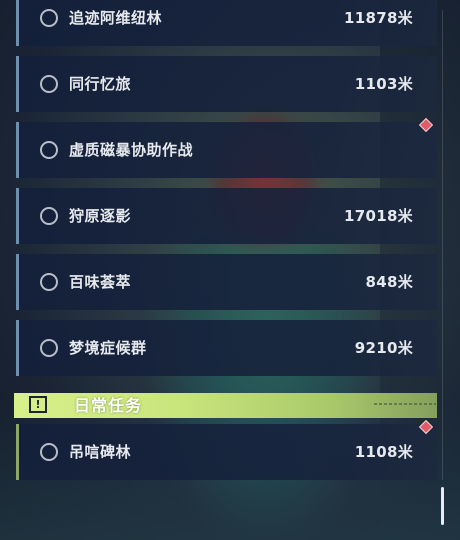  What do you see at coordinates (389, 282) in the screenshot?
I see `quest-distance: 848米` at bounding box center [389, 282].